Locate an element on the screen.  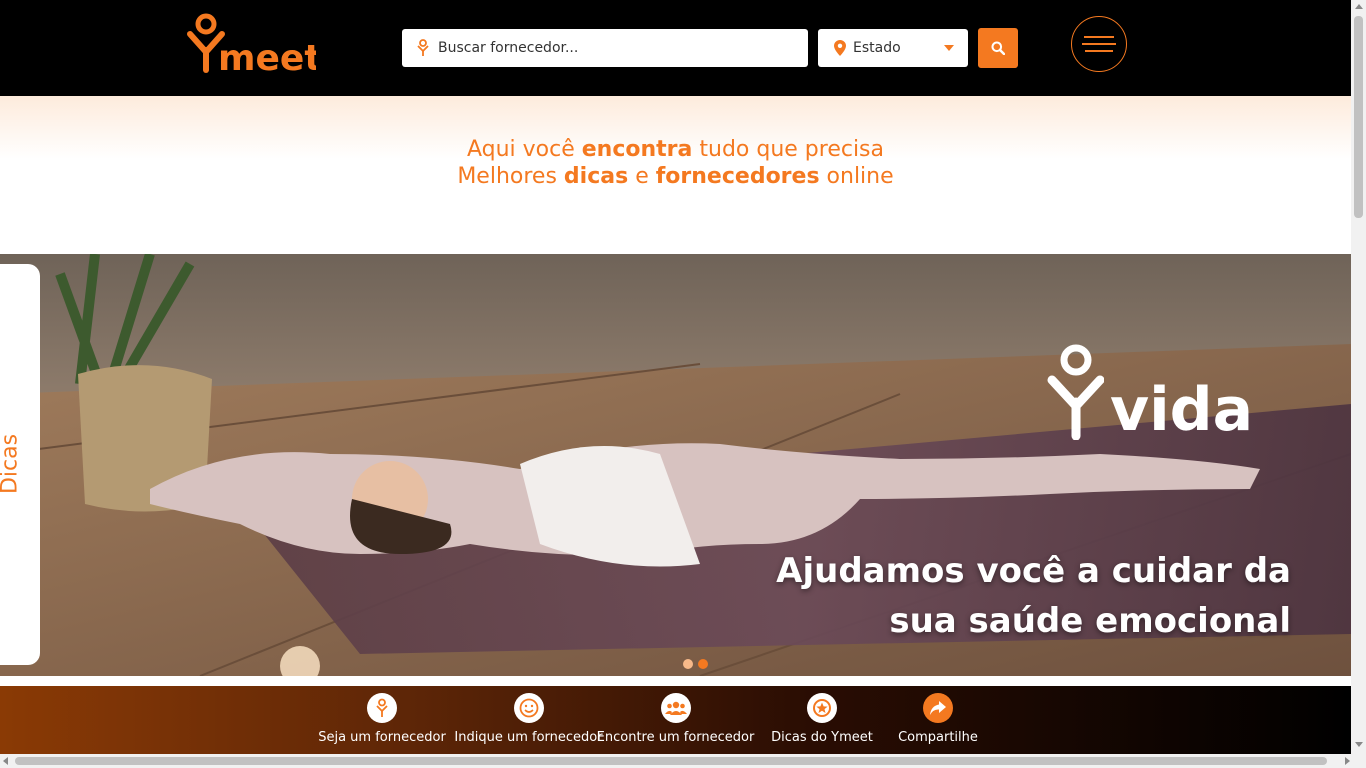
footer-item-encontre-fornecedor: Encontre um fornecedor is located at coordinates (675, 720).